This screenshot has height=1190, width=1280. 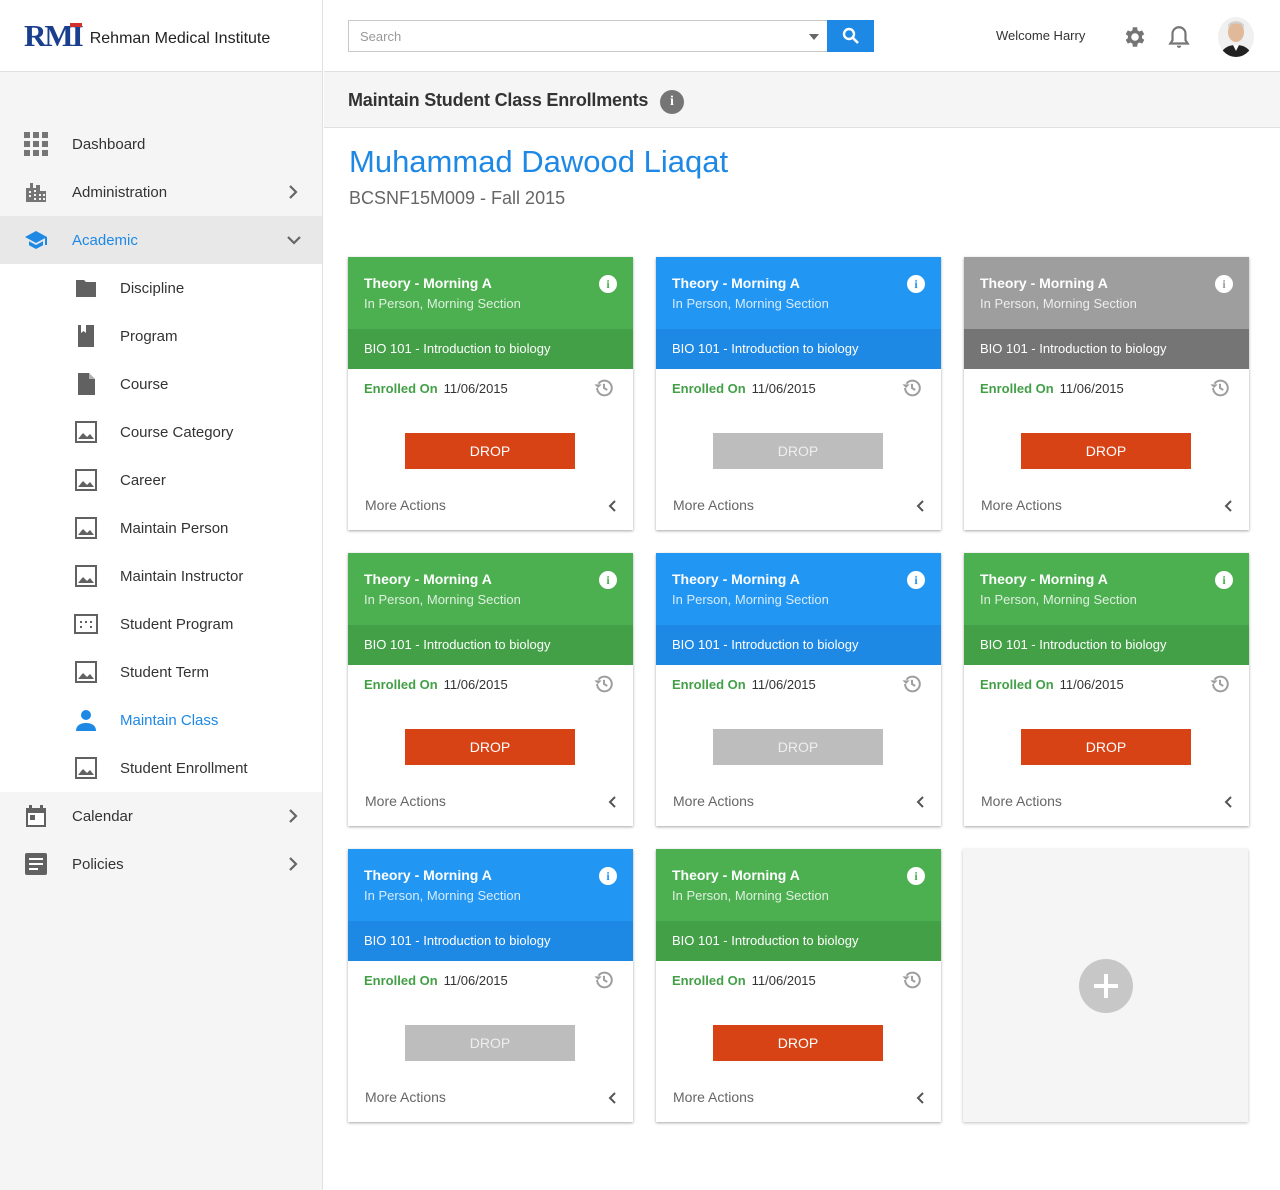 I want to click on brand-logo: RMI, so click(x=54, y=35).